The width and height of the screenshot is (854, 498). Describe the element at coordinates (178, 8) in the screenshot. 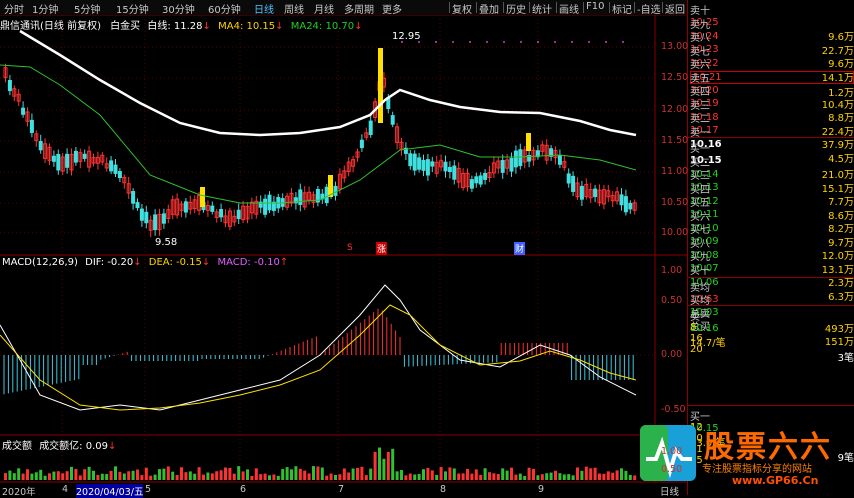

I see `period-tab-4: 30分钟` at that location.